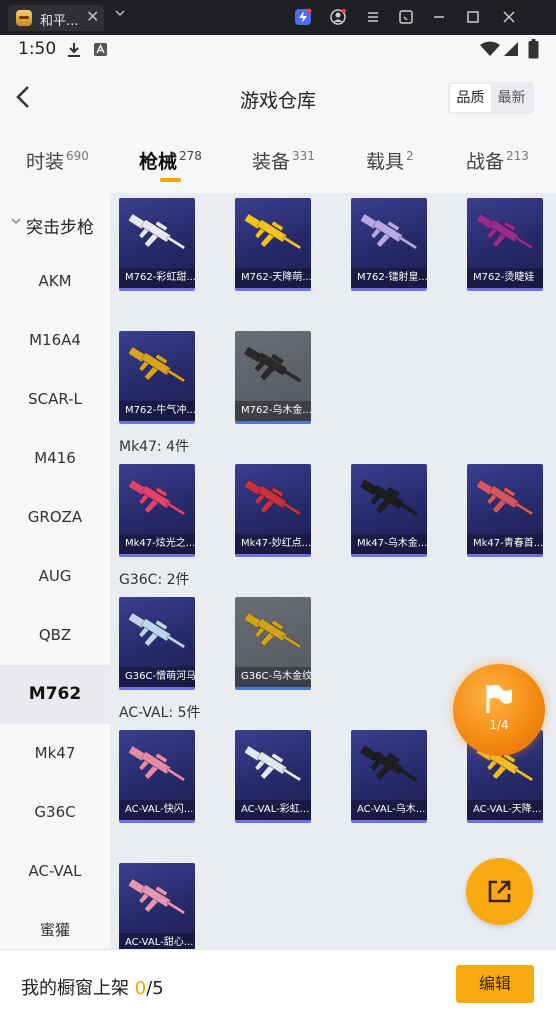 This screenshot has height=1019, width=556. Describe the element at coordinates (278, 51) in the screenshot. I see `status-bar: 1:50` at that location.